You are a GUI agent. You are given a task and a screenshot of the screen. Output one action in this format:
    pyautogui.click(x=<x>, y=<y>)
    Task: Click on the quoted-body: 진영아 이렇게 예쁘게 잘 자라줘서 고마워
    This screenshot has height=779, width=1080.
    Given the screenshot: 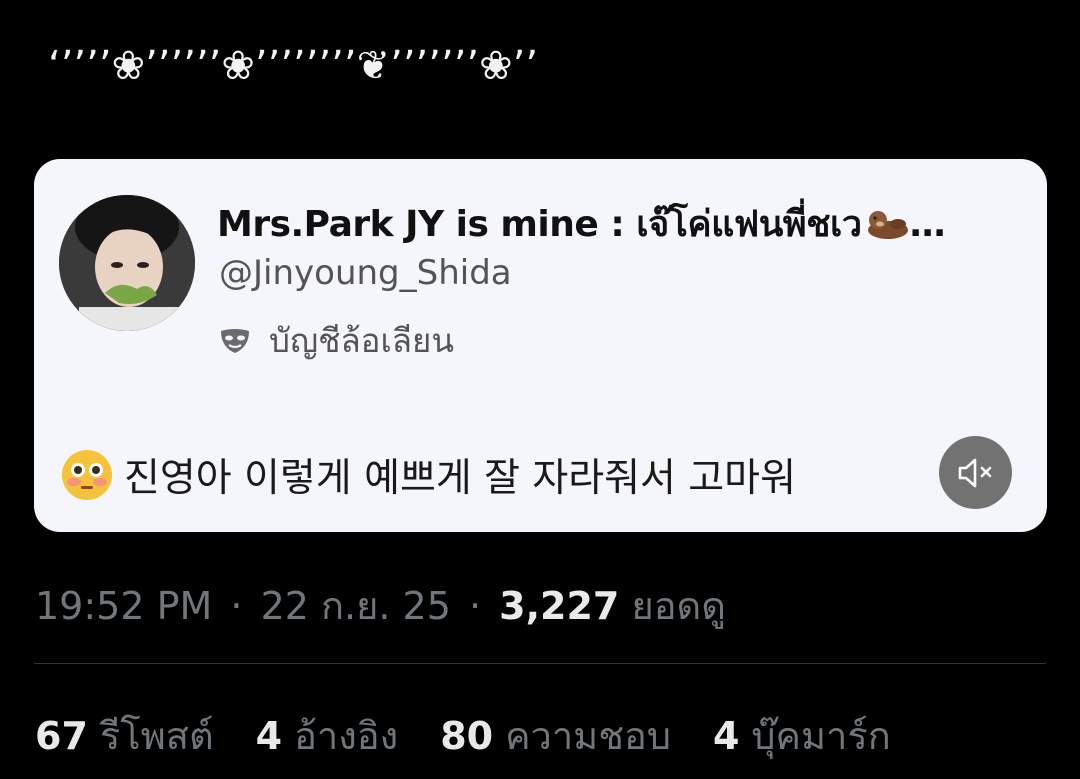 What is the action you would take?
    pyautogui.click(x=428, y=475)
    